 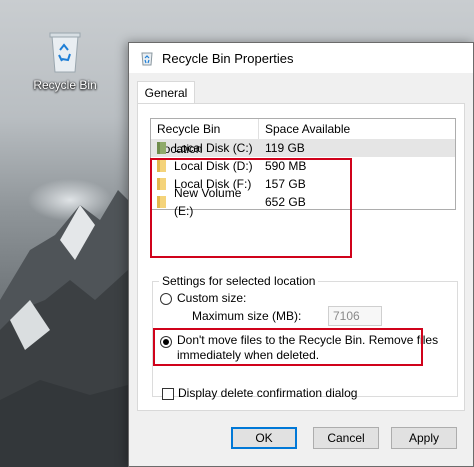 I want to click on list-item: Local Disk (C:) 119 GB, so click(x=303, y=148).